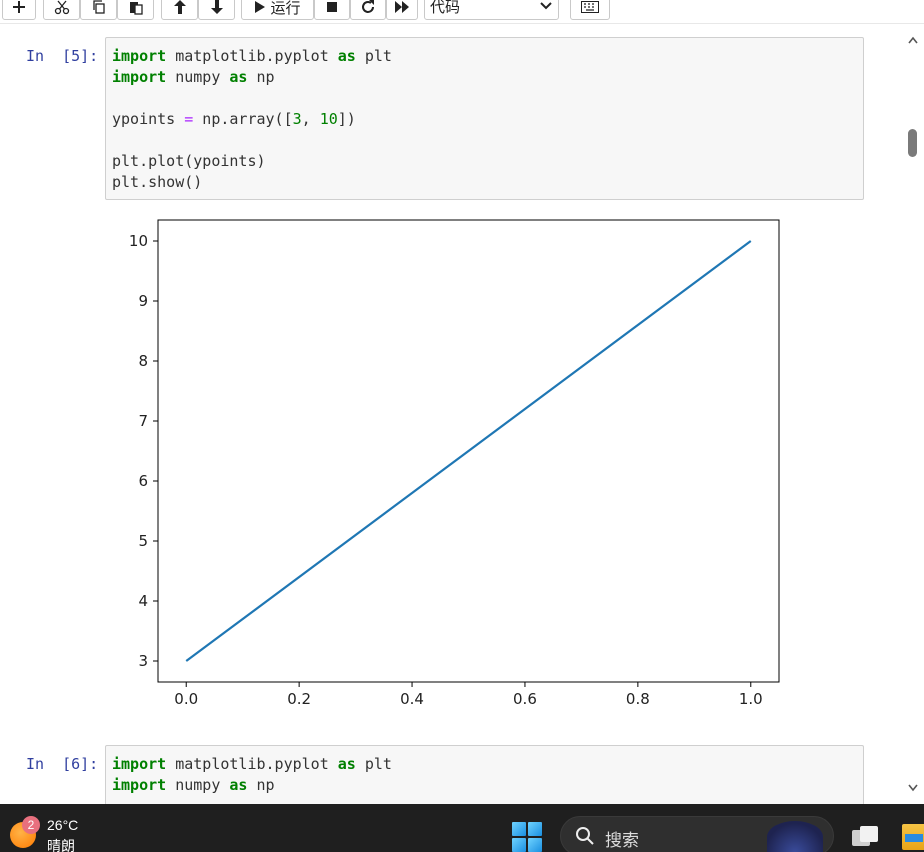  What do you see at coordinates (186, 699) in the screenshot?
I see `x-tick-label: 0.0` at bounding box center [186, 699].